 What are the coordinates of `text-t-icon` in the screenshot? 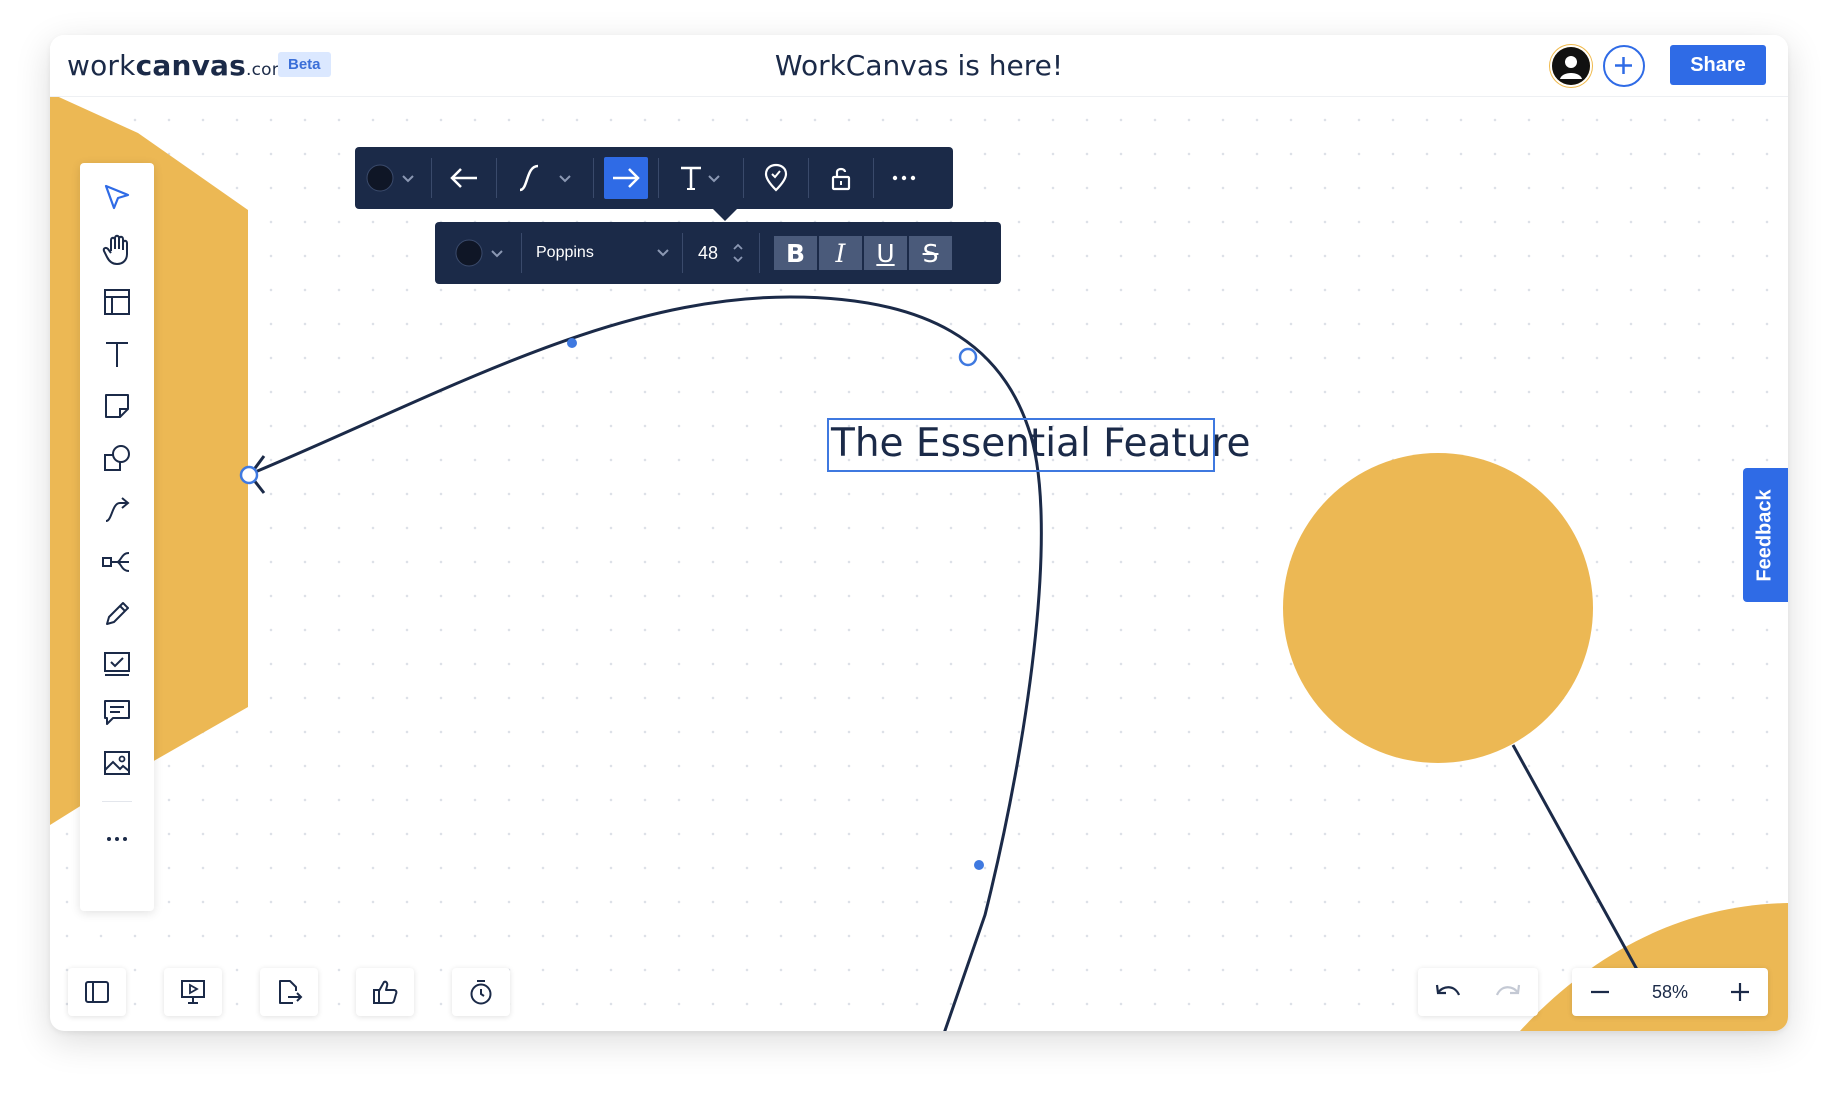 It's located at (700, 178).